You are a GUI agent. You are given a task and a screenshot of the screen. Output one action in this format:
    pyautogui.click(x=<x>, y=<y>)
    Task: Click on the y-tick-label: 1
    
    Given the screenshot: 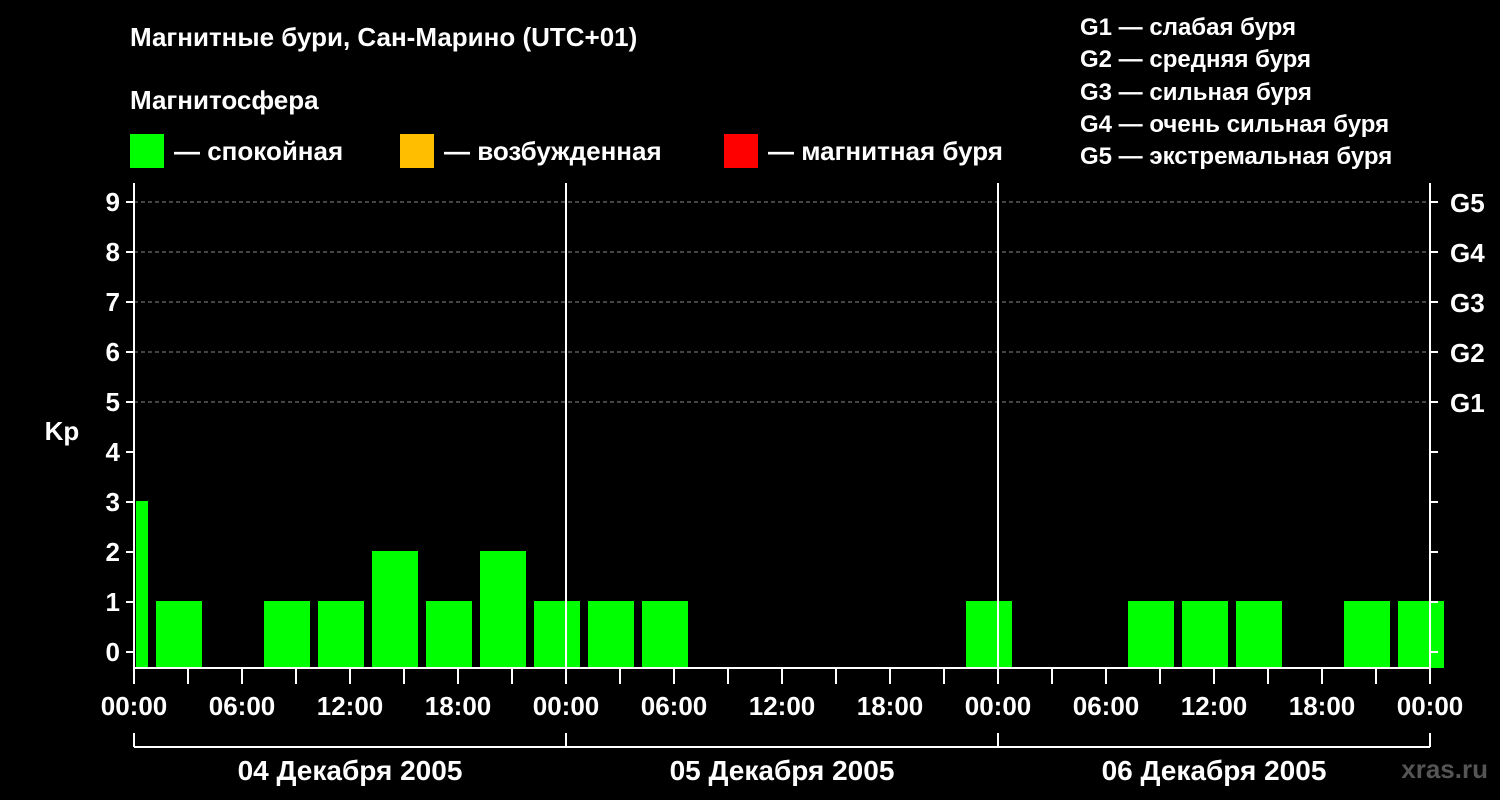 What is the action you would take?
    pyautogui.click(x=113, y=602)
    